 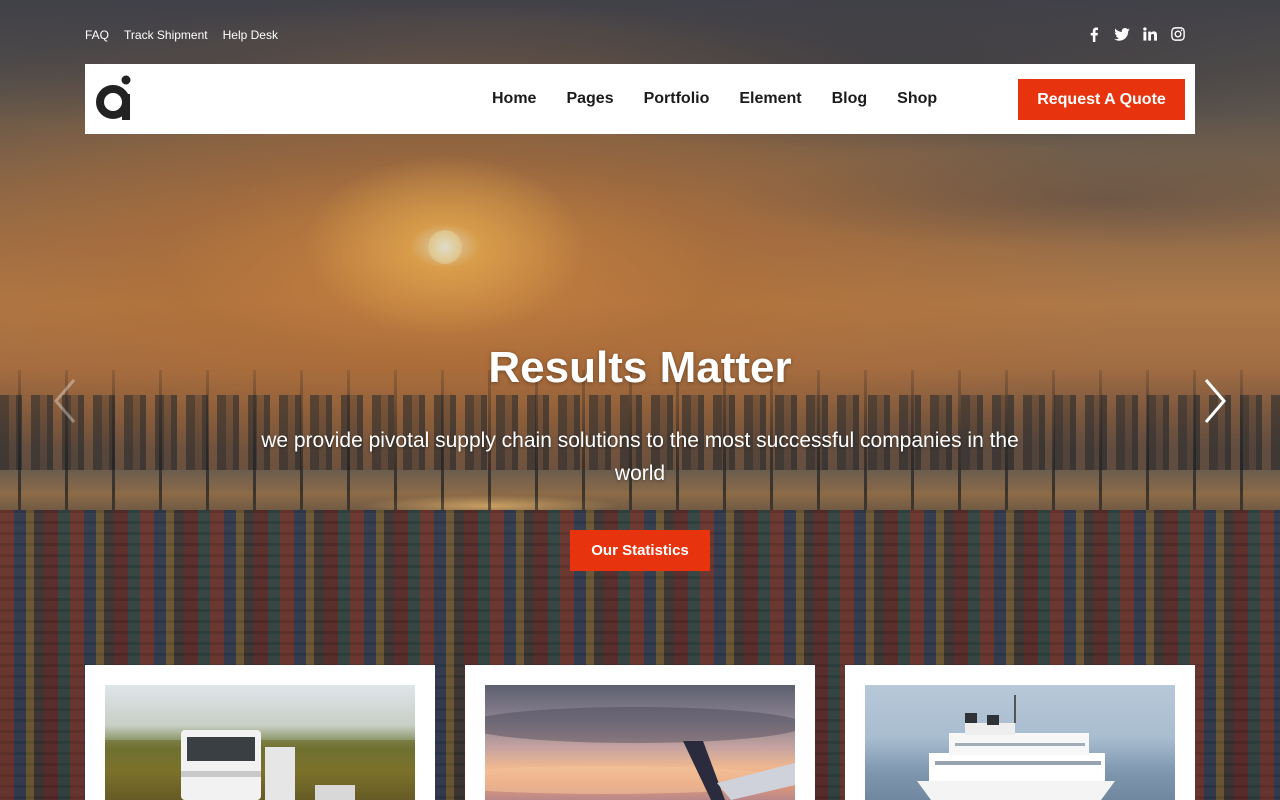 I want to click on track-shipment-link: Track Shipment, so click(x=166, y=35).